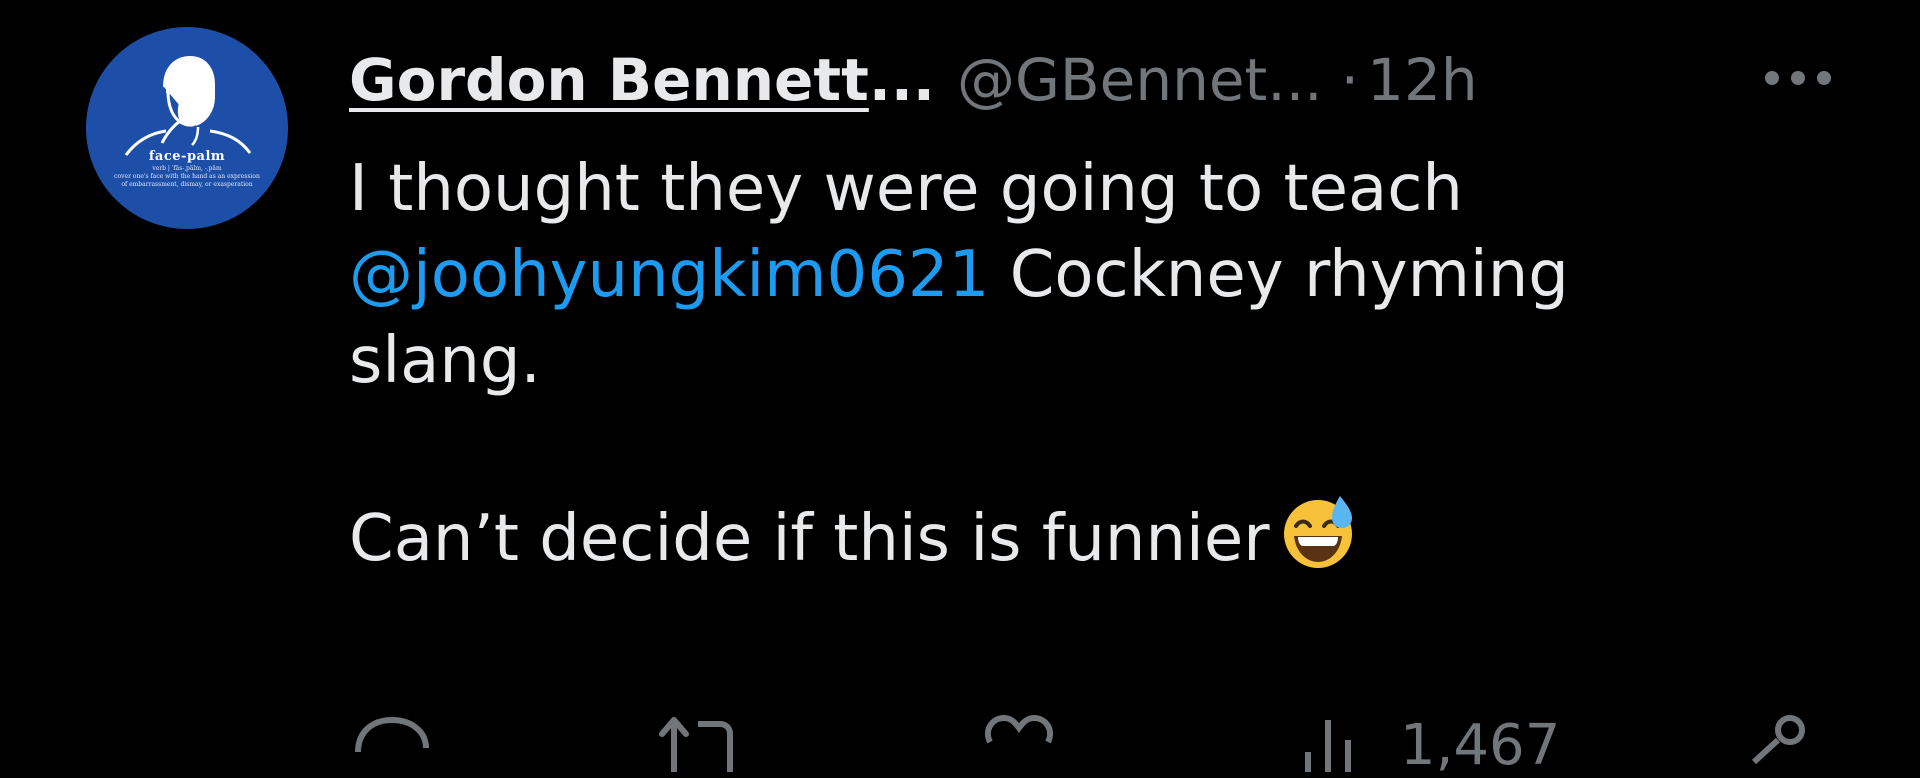 The height and width of the screenshot is (778, 1920). I want to click on like-icon, so click(1019, 742).